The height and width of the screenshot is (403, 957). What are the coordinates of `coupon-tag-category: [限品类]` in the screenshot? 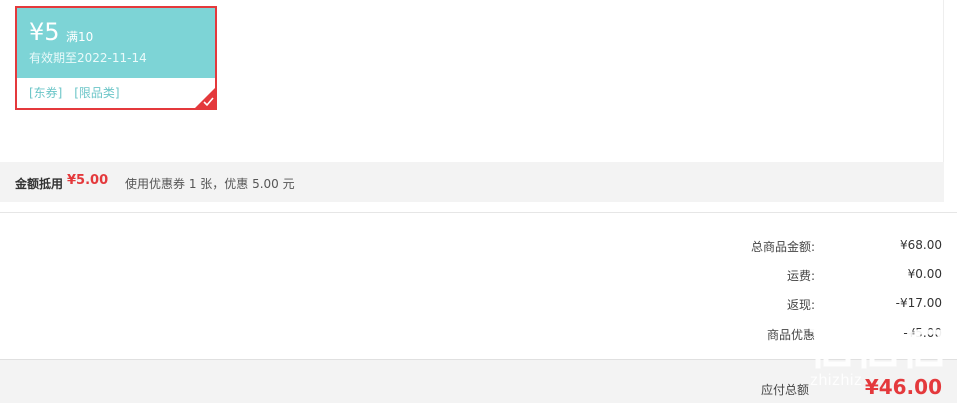 It's located at (97, 93).